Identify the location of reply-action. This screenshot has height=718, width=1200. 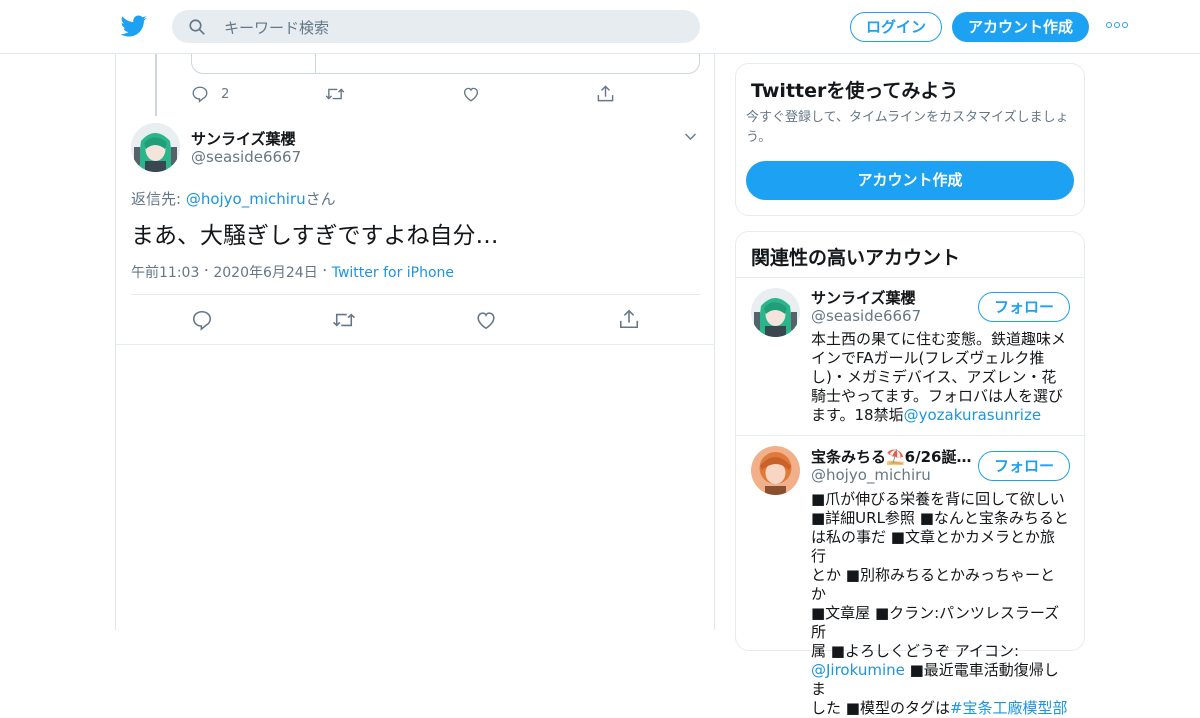
(202, 320).